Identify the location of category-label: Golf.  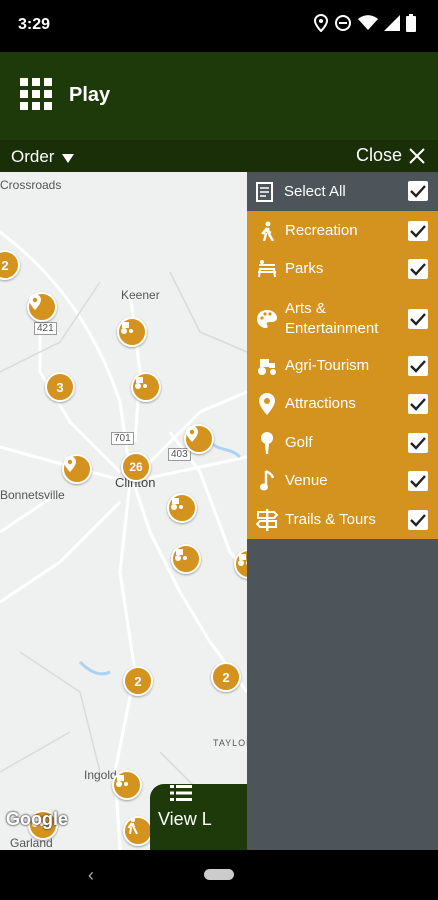
(299, 442).